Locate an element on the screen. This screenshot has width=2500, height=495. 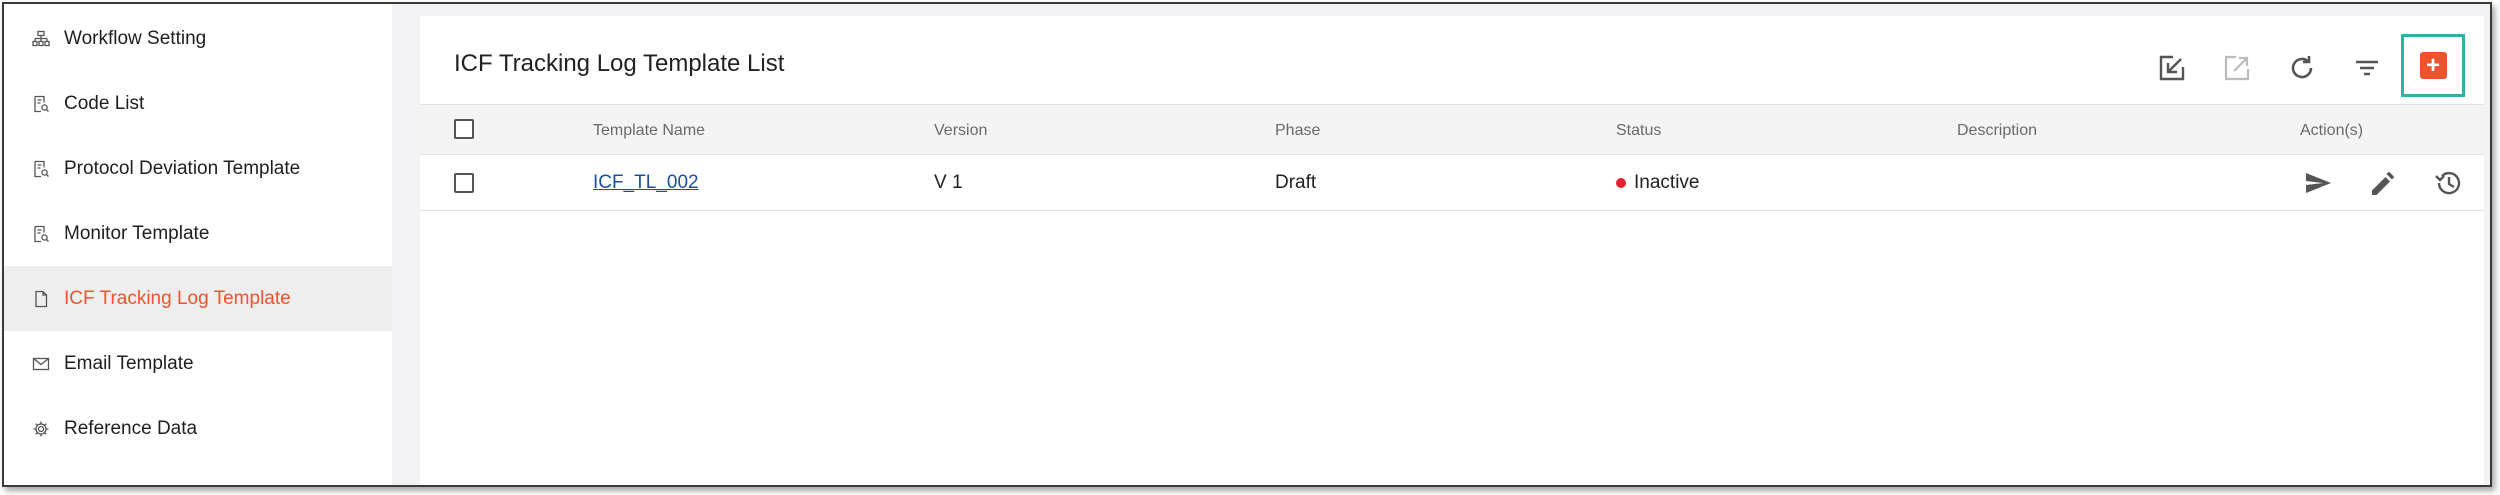
export-icon is located at coordinates (2237, 68).